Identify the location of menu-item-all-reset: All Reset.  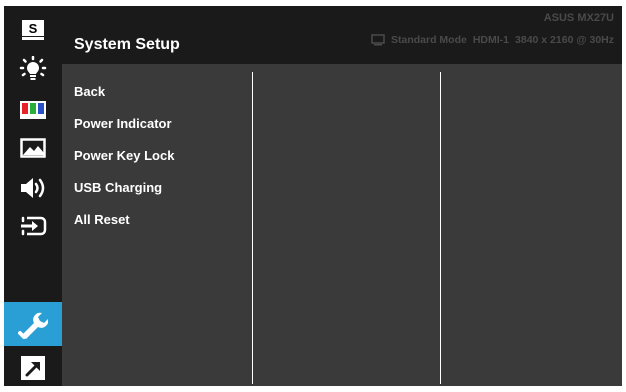
(124, 228).